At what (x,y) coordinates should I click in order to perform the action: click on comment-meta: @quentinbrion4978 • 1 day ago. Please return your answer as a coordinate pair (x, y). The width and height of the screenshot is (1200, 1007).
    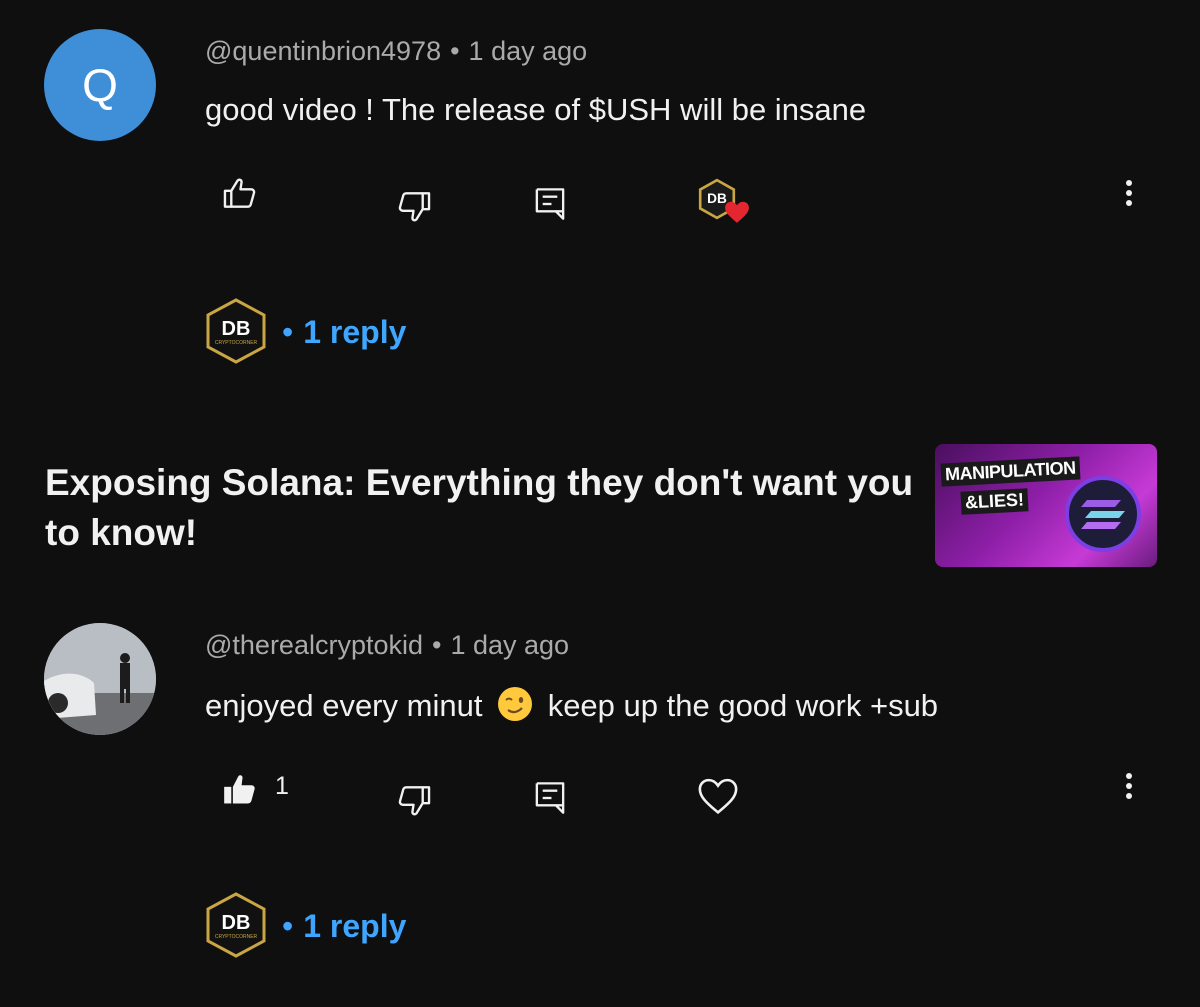
    Looking at the image, I should click on (396, 51).